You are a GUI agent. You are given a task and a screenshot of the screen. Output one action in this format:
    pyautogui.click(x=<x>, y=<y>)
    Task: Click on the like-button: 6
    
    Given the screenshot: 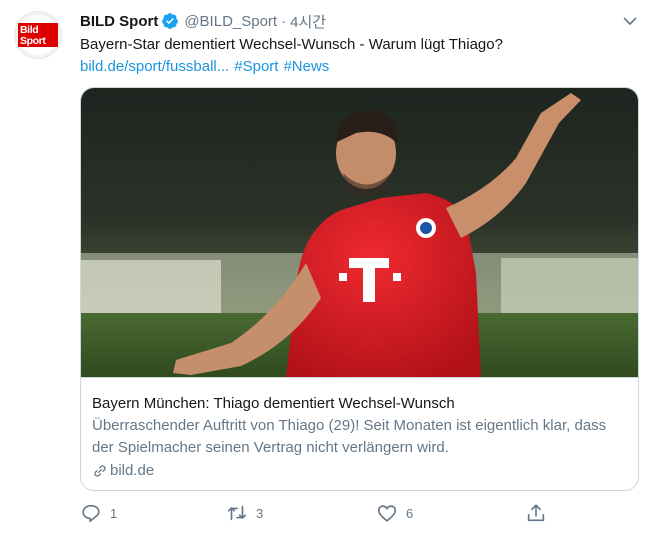 What is the action you would take?
    pyautogui.click(x=394, y=513)
    